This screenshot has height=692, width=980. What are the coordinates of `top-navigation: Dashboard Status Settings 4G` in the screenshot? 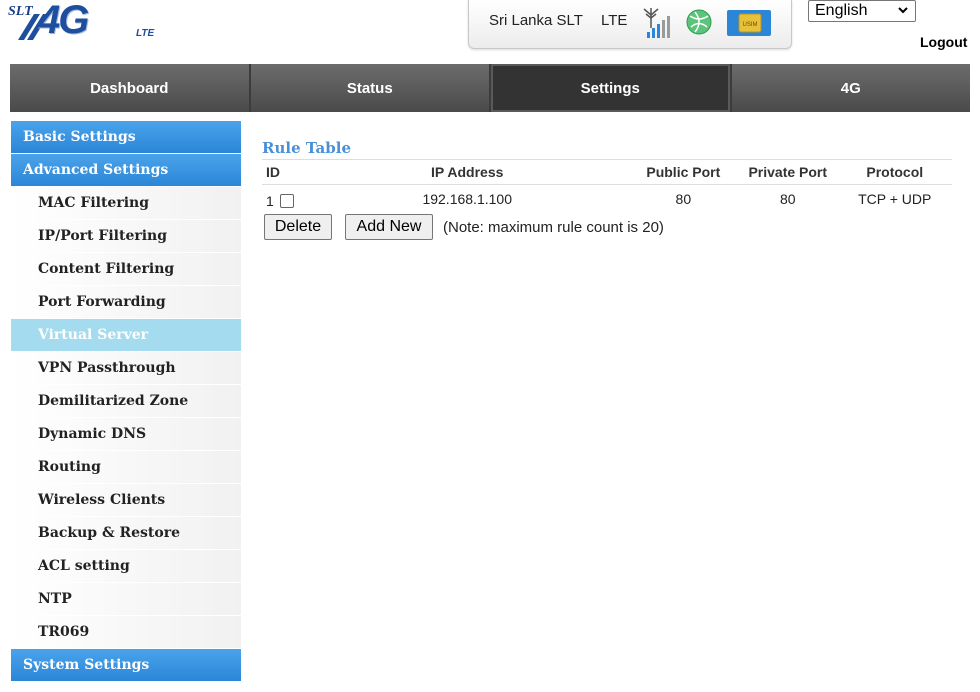 It's located at (490, 88).